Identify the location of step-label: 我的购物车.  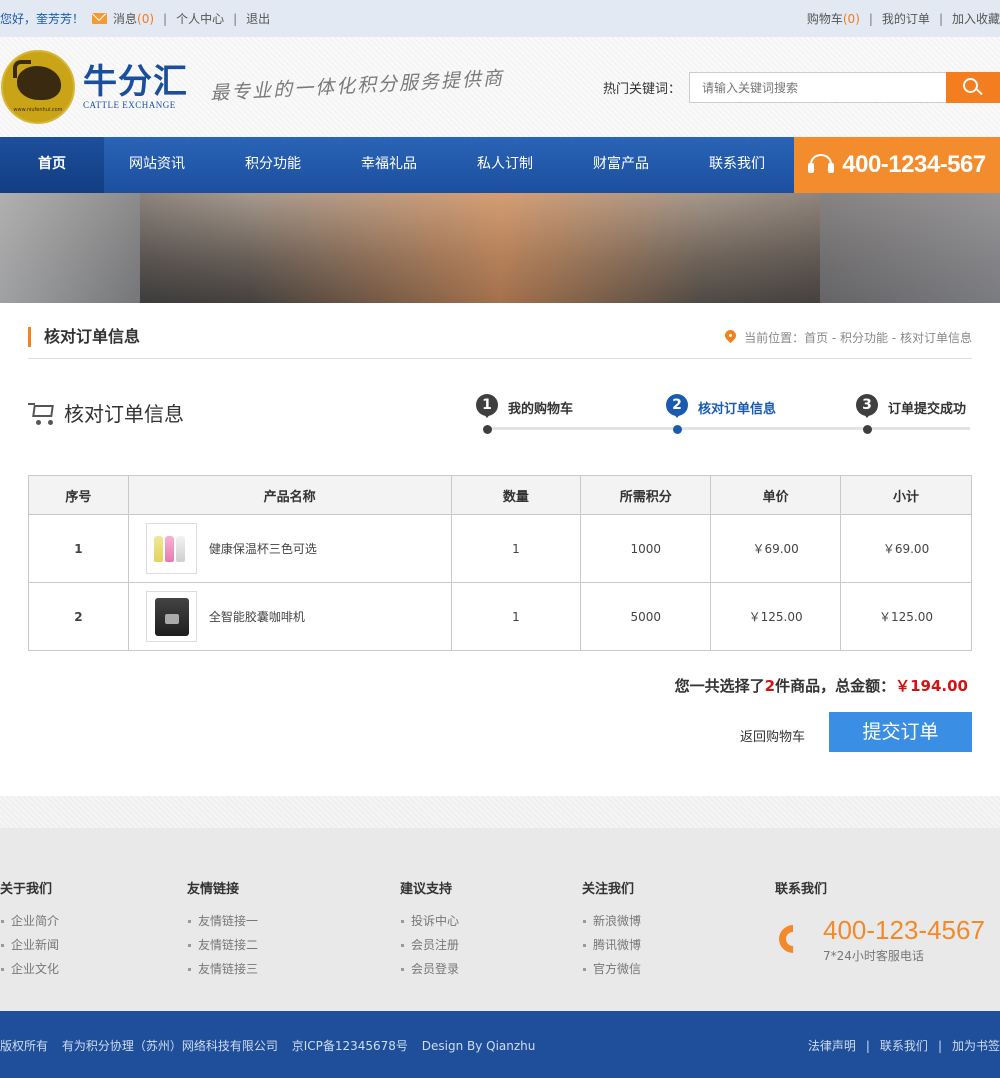
(541, 409).